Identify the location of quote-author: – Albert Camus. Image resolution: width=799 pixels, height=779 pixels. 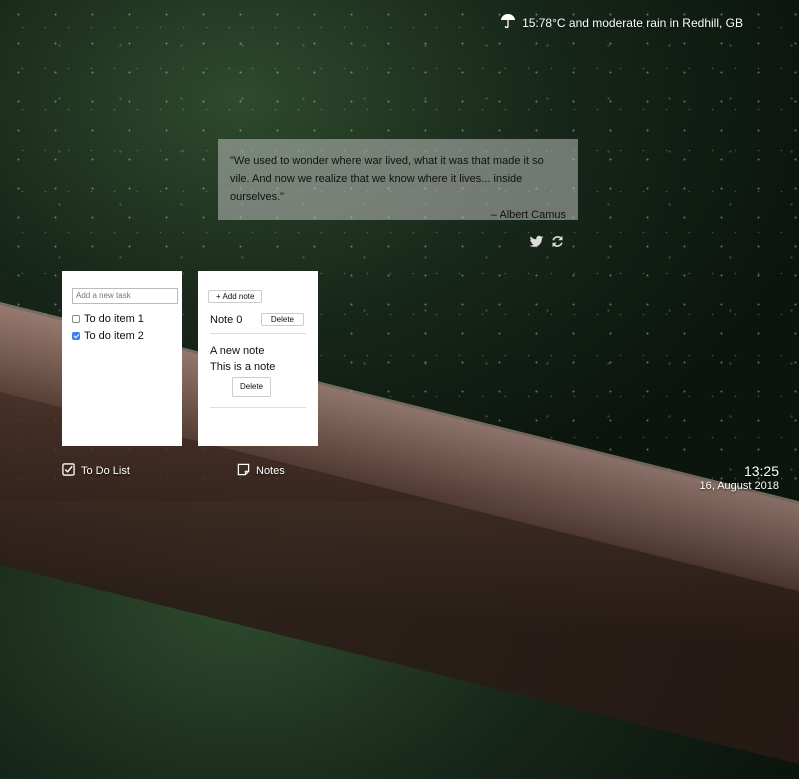
(528, 215).